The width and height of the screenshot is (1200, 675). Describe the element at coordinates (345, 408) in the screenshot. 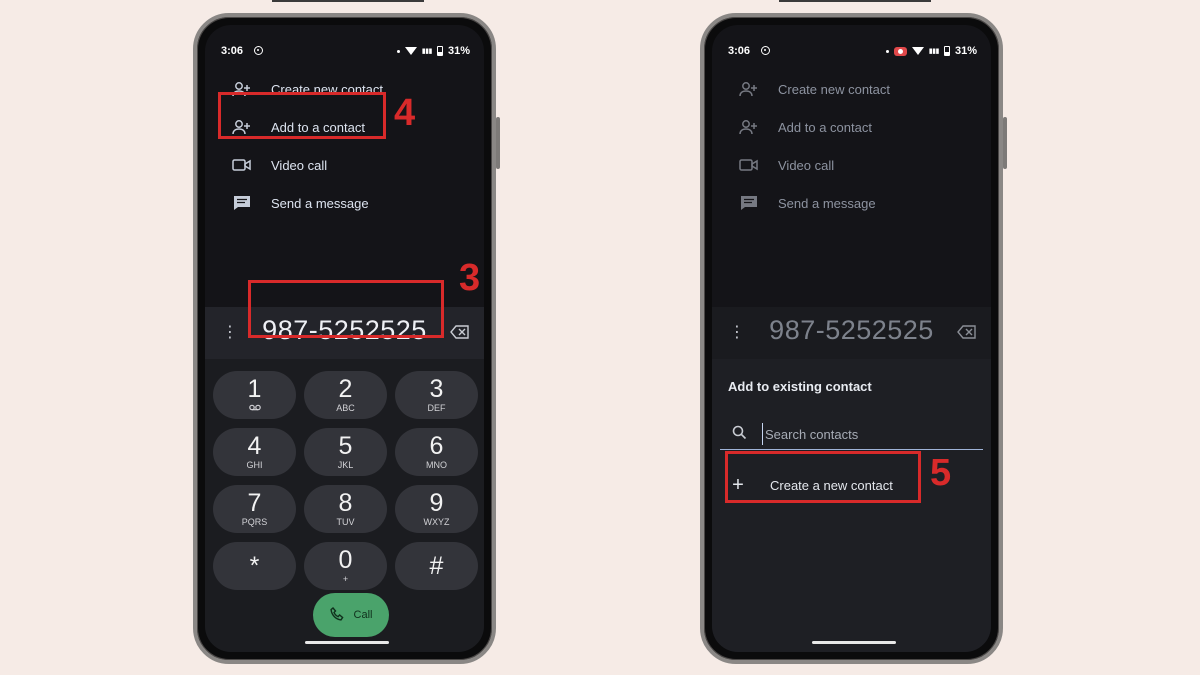

I see `key-letters: ABC` at that location.